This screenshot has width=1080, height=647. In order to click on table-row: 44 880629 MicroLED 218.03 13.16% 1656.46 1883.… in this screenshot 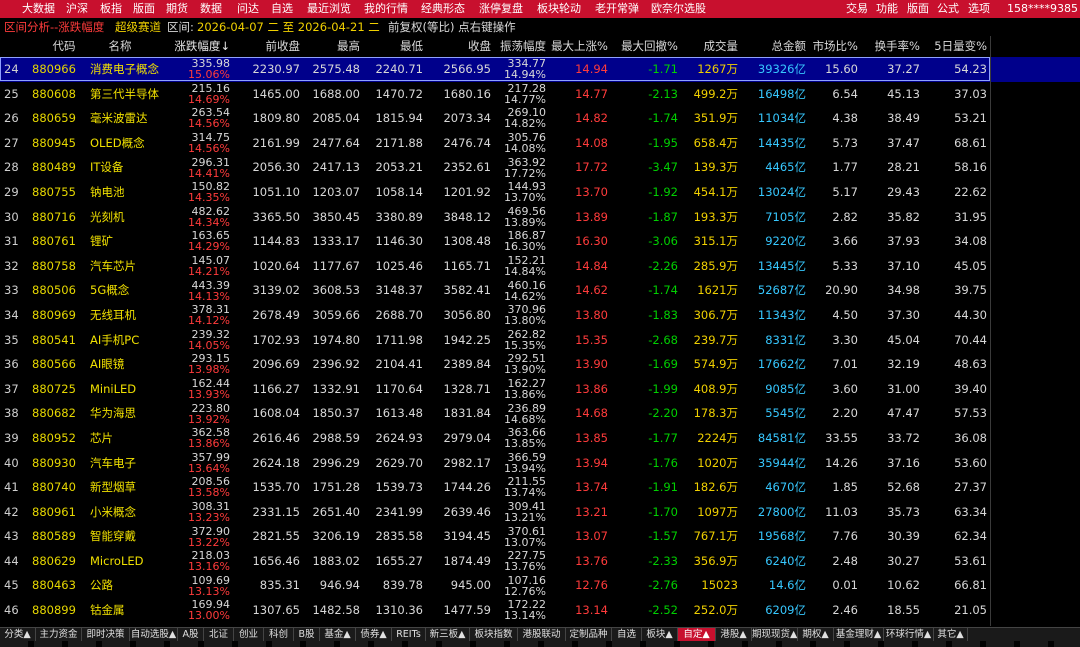, I will do `click(540, 561)`.